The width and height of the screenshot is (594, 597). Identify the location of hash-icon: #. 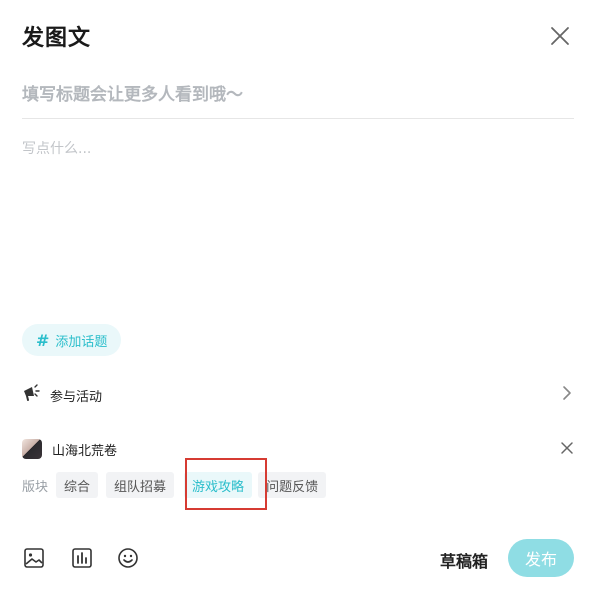
(43, 340).